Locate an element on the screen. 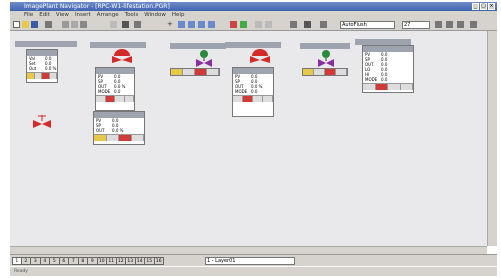  sheet-tab-11: 11 is located at coordinates (112, 261).